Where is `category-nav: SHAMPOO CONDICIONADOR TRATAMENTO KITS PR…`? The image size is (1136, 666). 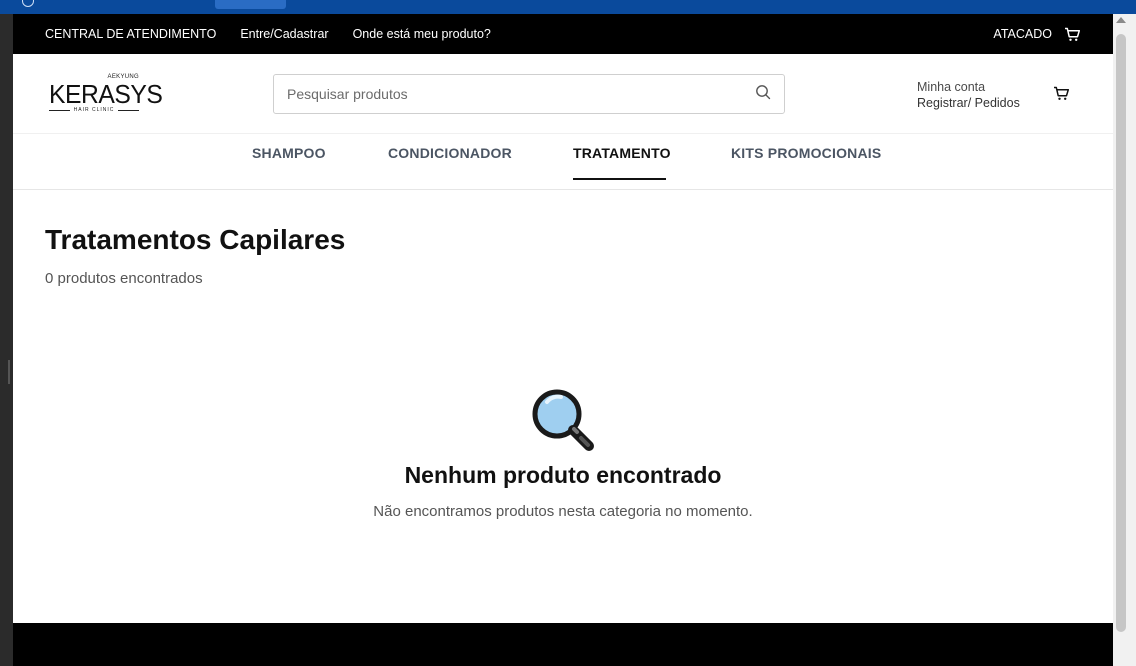
category-nav: SHAMPOO CONDICIONADOR TRATAMENTO KITS PR… is located at coordinates (563, 162).